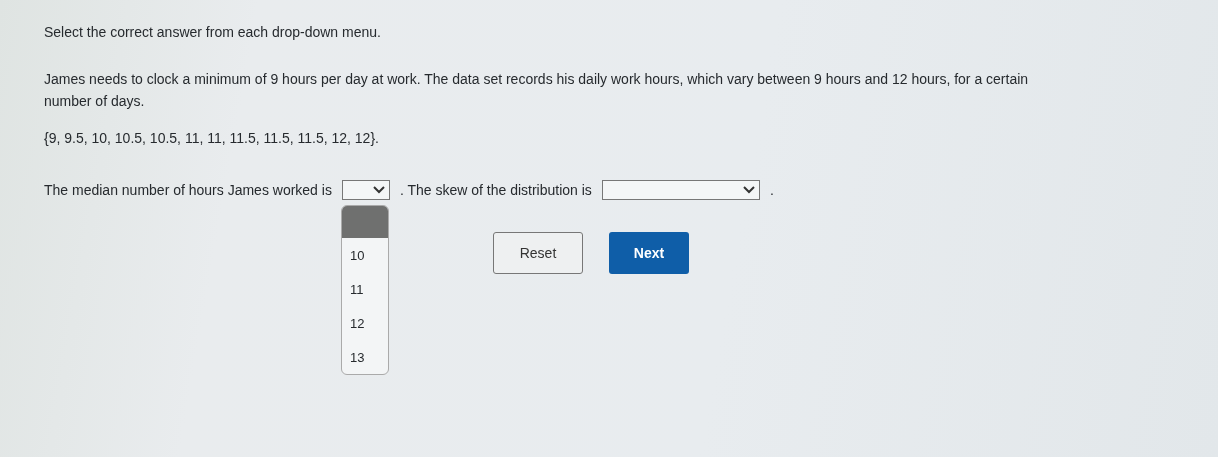  Describe the element at coordinates (364, 222) in the screenshot. I see `blank-option` at that location.